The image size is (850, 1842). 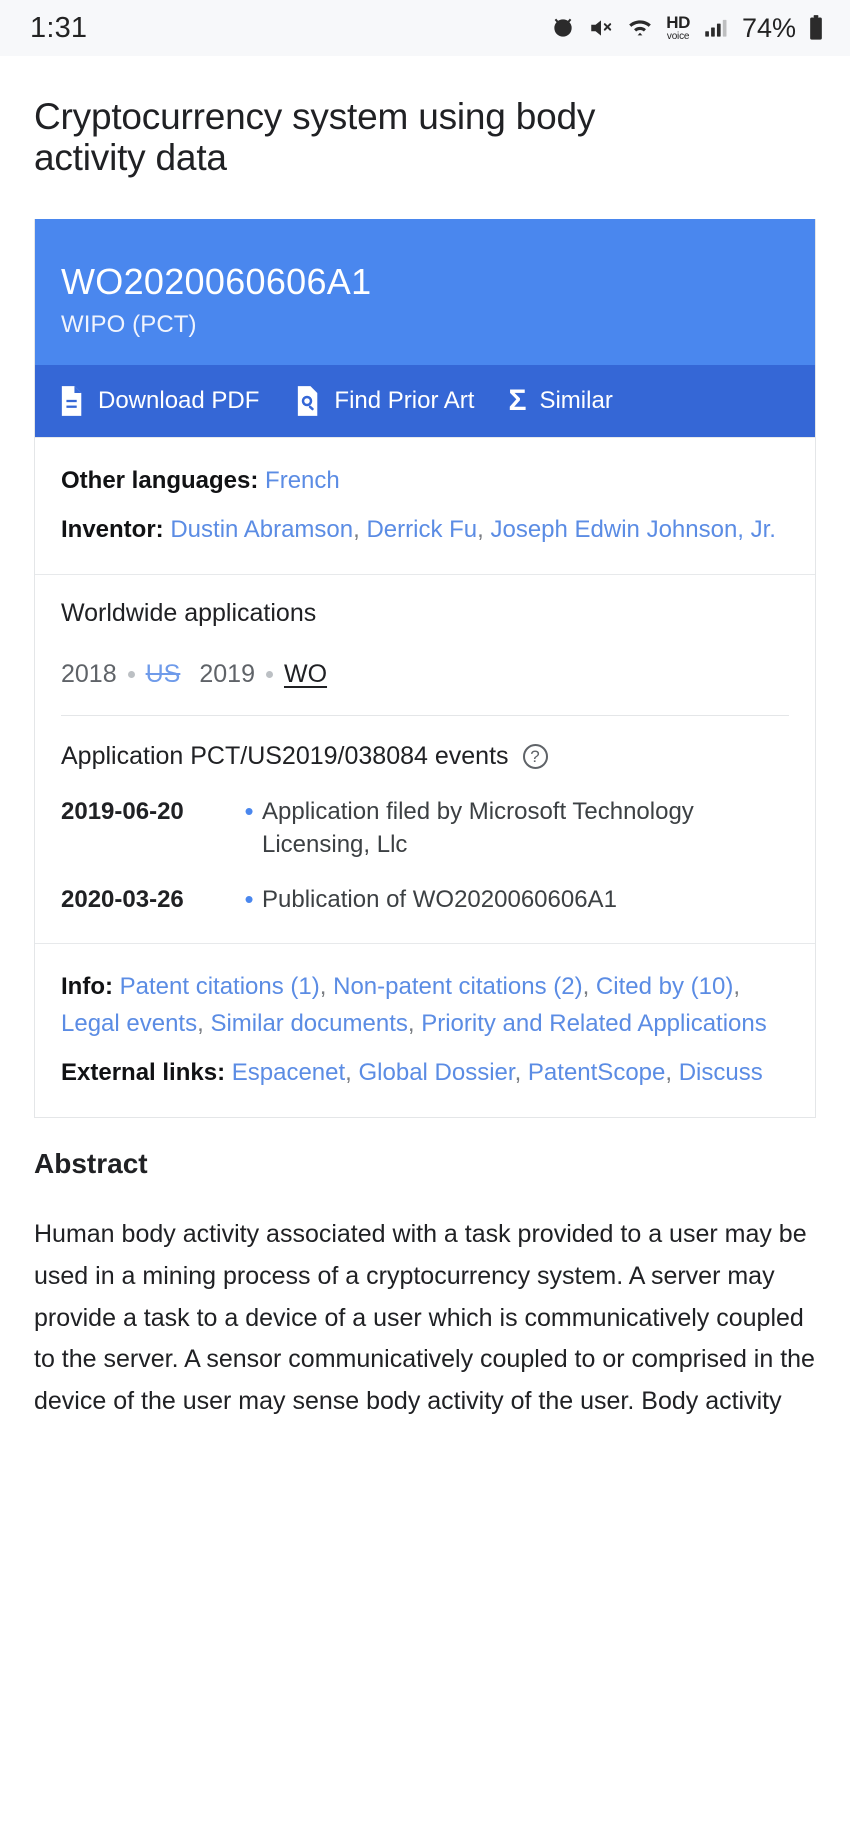 I want to click on download-pdf-button: Download PDF, so click(x=158, y=401).